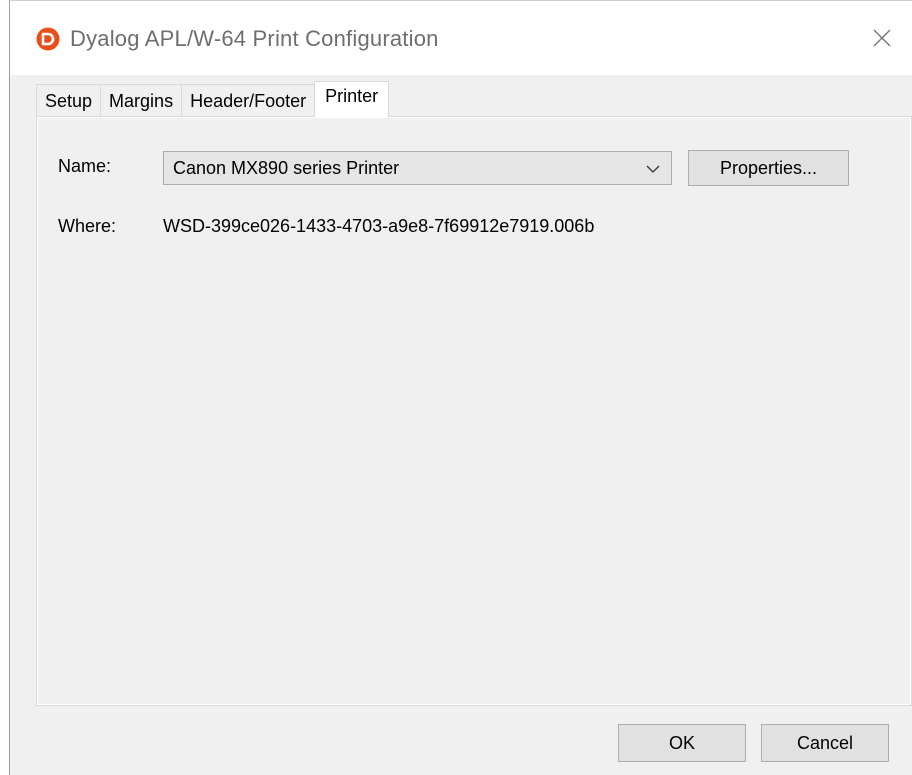 Image resolution: width=912 pixels, height=775 pixels. Describe the element at coordinates (653, 169) in the screenshot. I see `chevron-down-icon` at that location.